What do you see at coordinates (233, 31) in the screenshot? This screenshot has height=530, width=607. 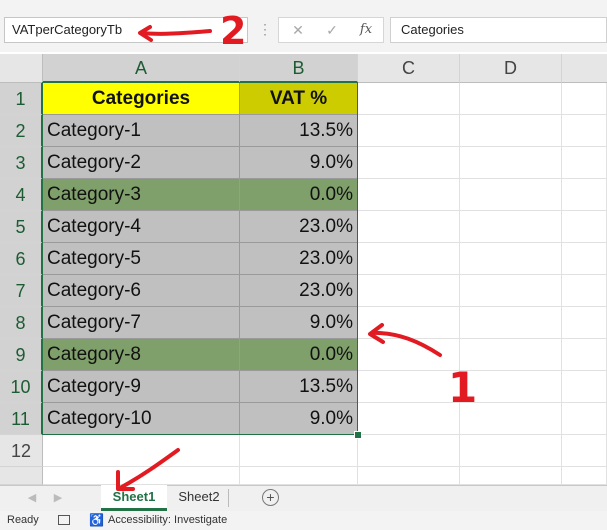 I see `annotation-label-2: 2` at bounding box center [233, 31].